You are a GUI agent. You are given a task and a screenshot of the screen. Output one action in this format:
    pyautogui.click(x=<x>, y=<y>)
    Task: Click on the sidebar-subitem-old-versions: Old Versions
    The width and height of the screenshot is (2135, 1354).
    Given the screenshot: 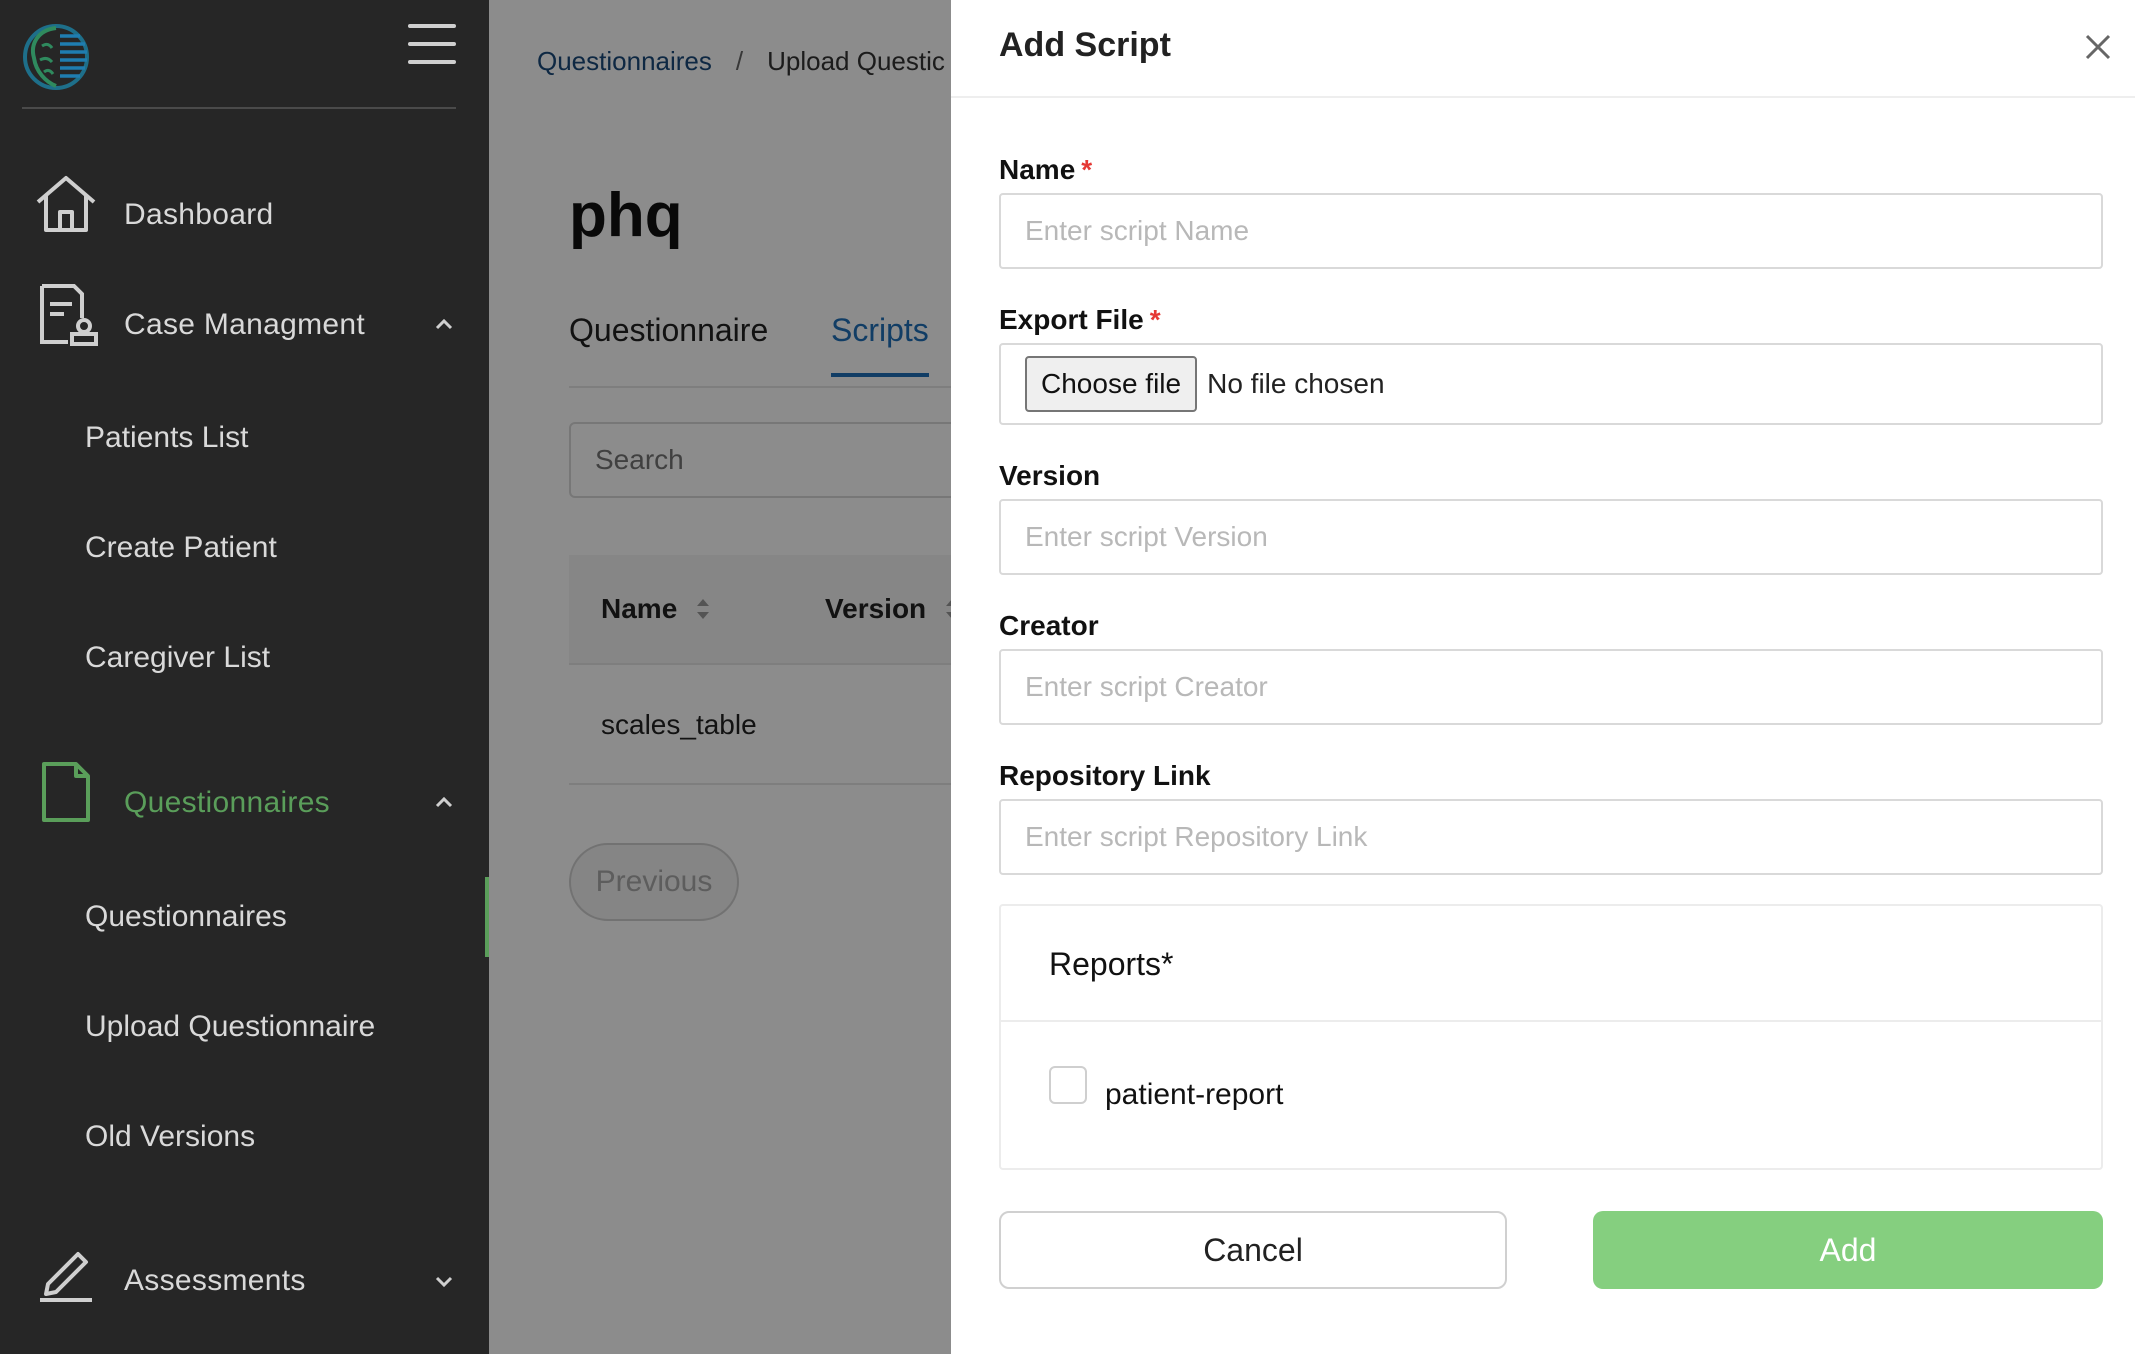 What is the action you would take?
    pyautogui.click(x=244, y=1137)
    